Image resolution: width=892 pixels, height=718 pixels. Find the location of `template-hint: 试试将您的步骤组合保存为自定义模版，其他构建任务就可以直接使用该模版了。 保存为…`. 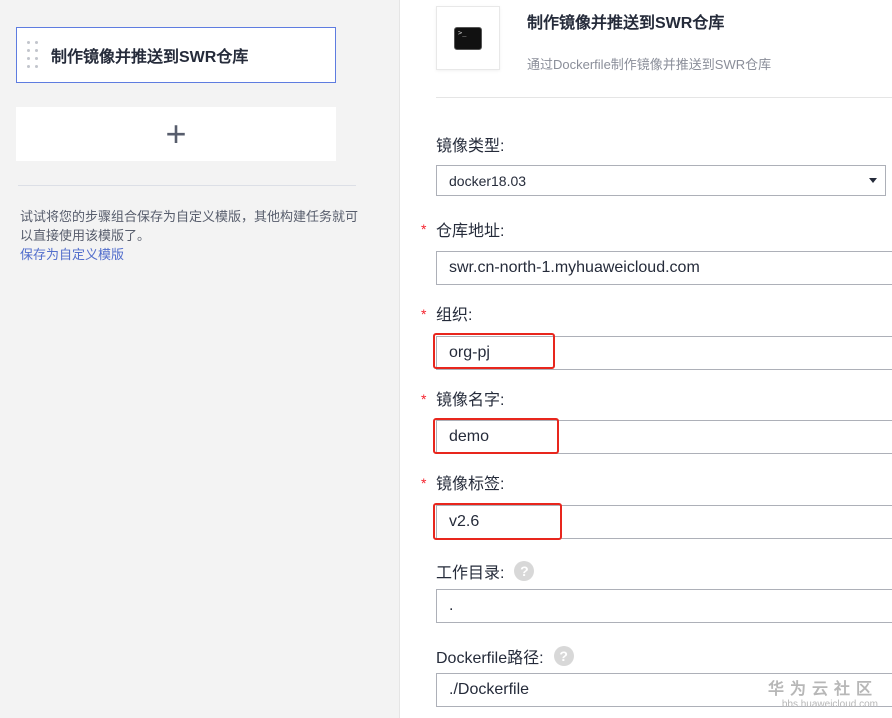

template-hint: 试试将您的步骤组合保存为自定义模版，其他构建任务就可以直接使用该模版了。 保存为… is located at coordinates (190, 235).